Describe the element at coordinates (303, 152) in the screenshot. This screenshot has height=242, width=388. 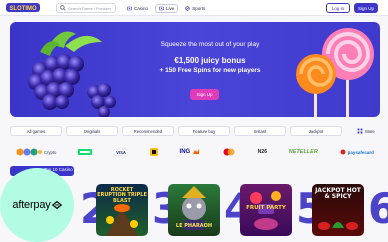
I see `payment-neteller: NETELLER` at that location.